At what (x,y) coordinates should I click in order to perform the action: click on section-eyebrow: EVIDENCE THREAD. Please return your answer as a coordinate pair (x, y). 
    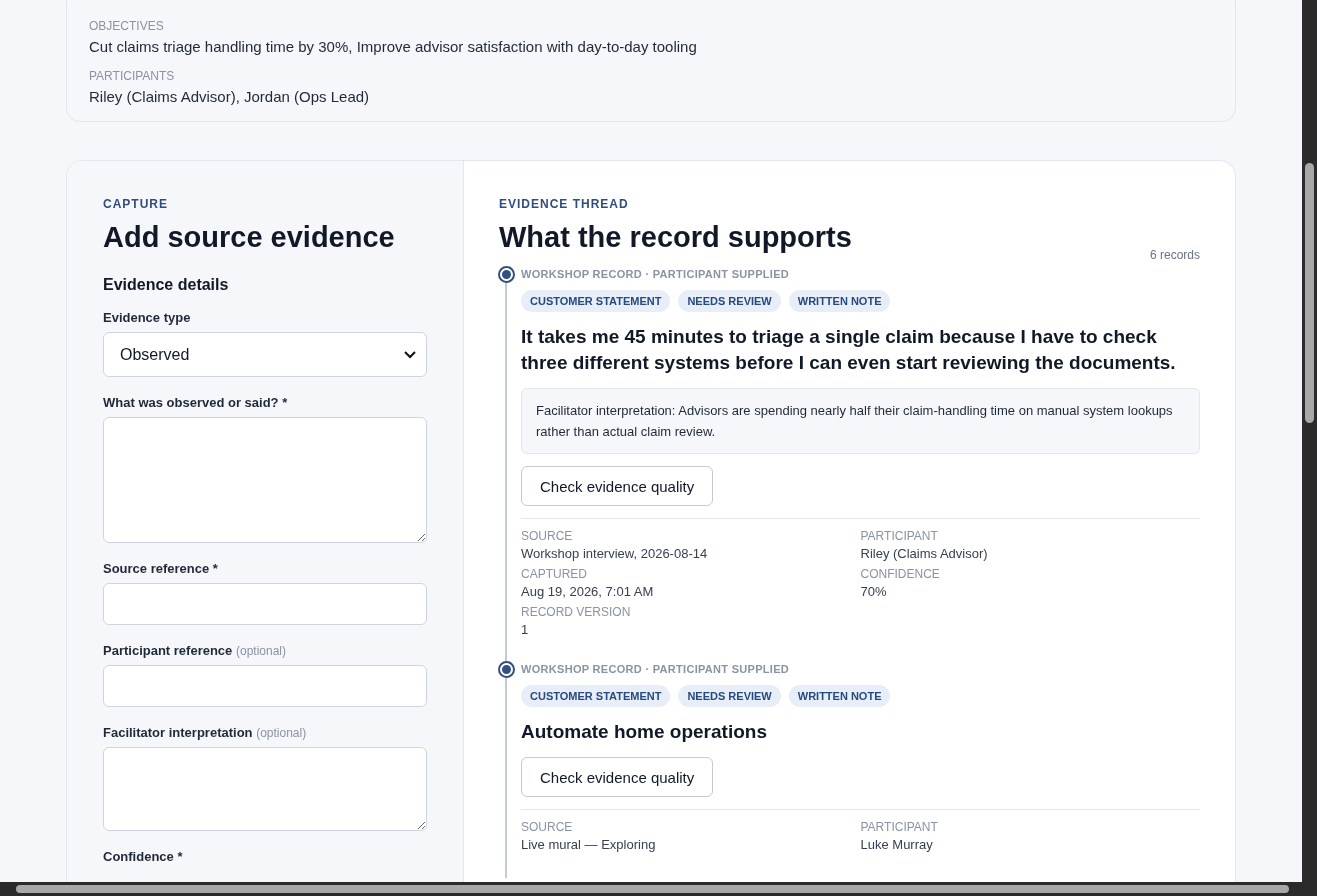
    Looking at the image, I should click on (564, 204).